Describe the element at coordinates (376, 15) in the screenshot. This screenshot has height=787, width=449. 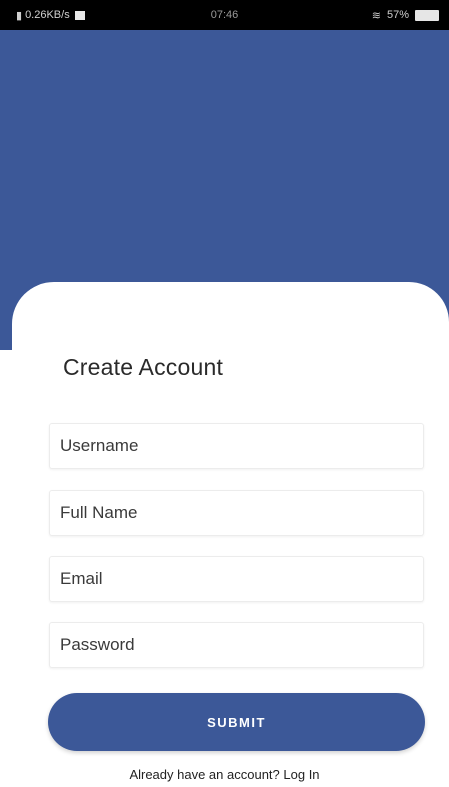
I see `wifi-icon: ≋` at that location.